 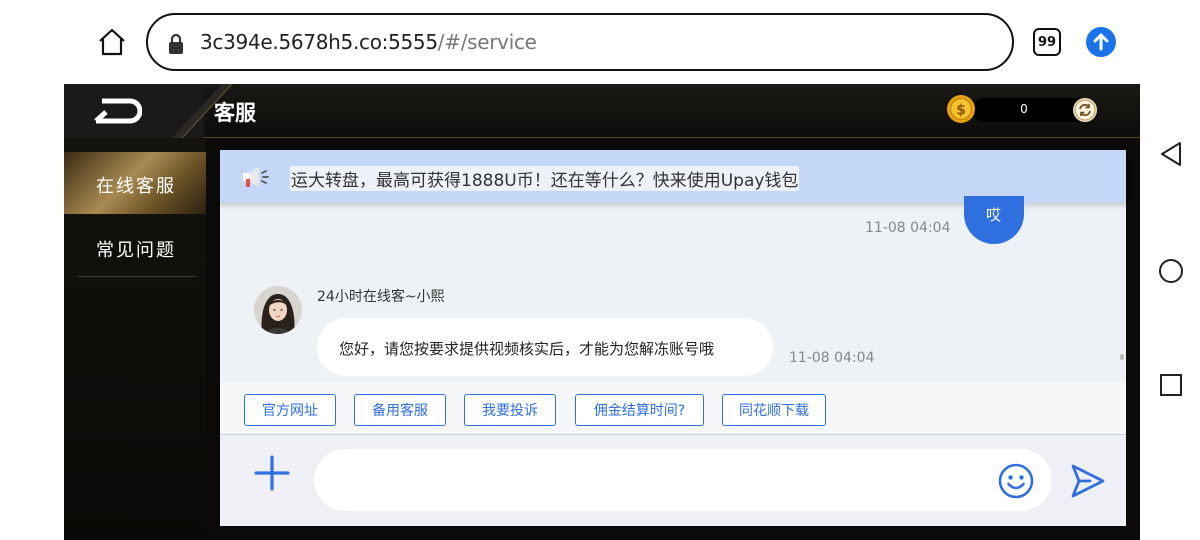 I want to click on sidebar-item-online-service: 在线客服, so click(x=135, y=183).